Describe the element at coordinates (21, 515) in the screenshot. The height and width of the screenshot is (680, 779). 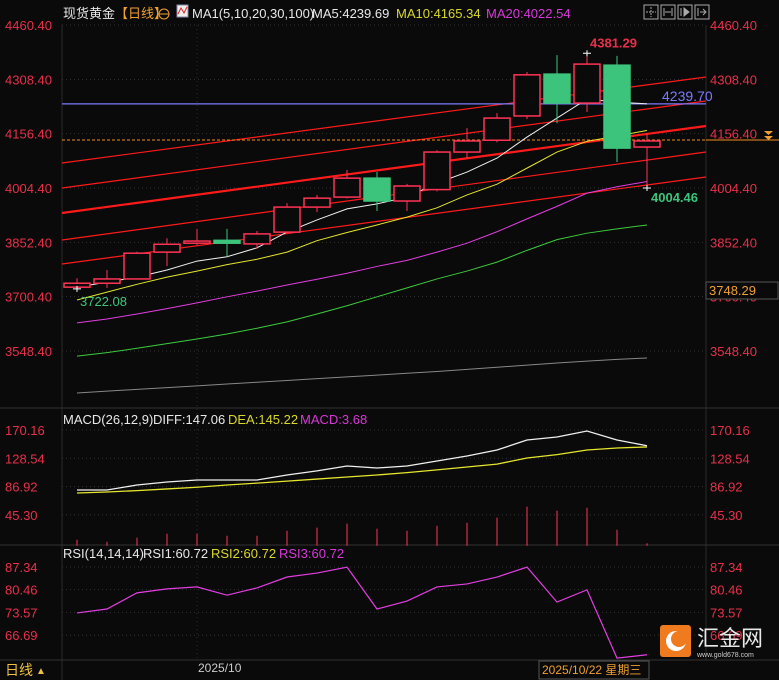
I see `macd-tick-left: 45.30` at that location.